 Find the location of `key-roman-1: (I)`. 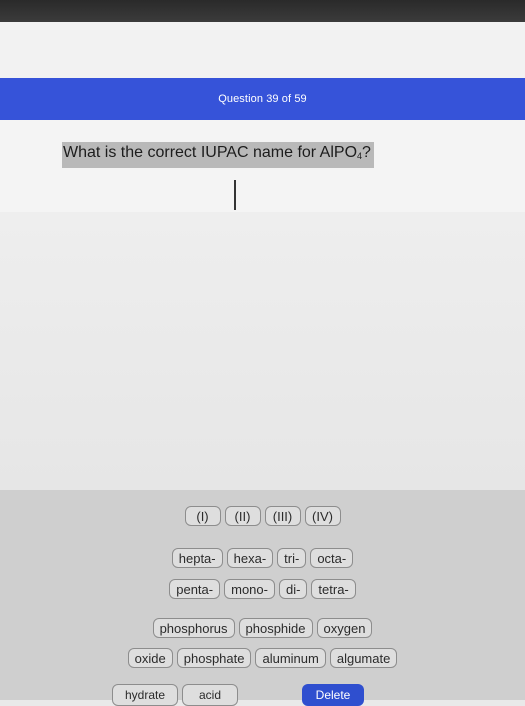

key-roman-1: (I) is located at coordinates (202, 516).